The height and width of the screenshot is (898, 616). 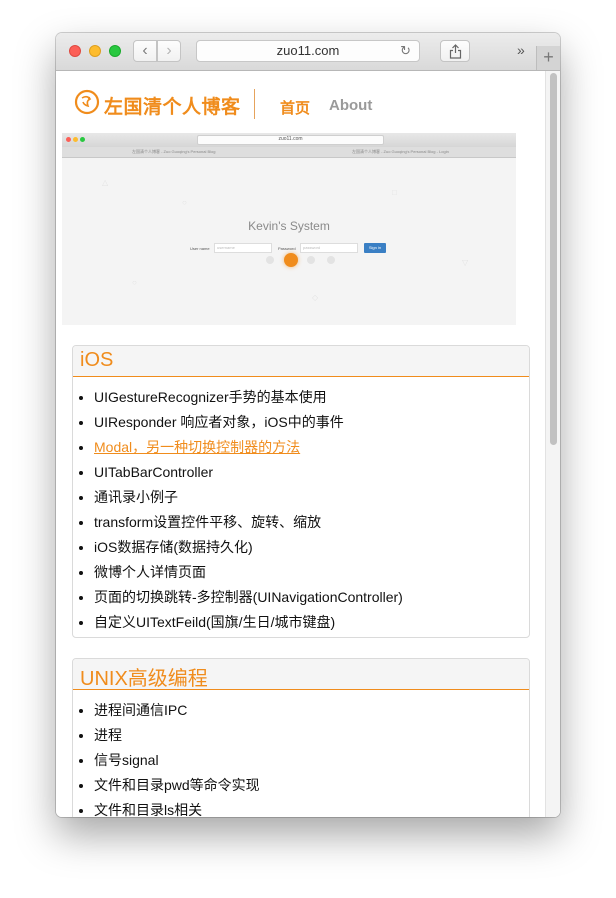 I want to click on article-link: UITabBarController, so click(x=153, y=472).